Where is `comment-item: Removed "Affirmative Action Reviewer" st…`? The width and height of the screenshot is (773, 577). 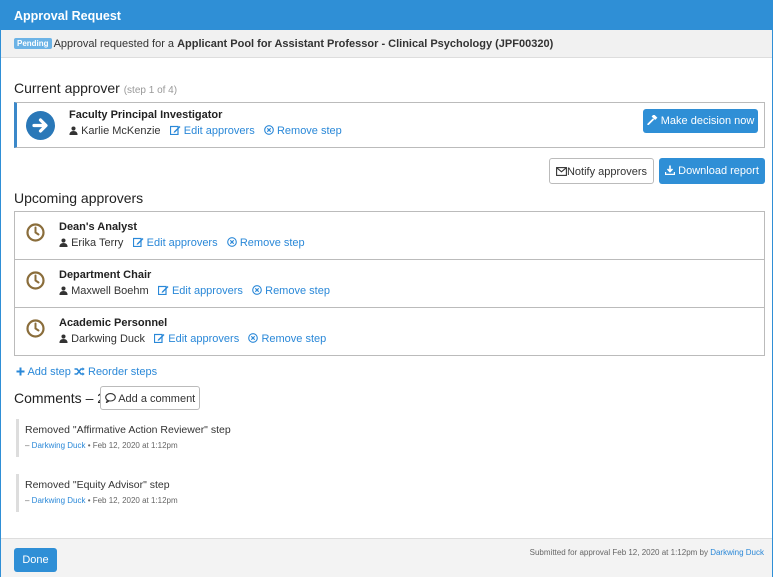
comment-item: Removed "Affirmative Action Reviewer" st… is located at coordinates (216, 438).